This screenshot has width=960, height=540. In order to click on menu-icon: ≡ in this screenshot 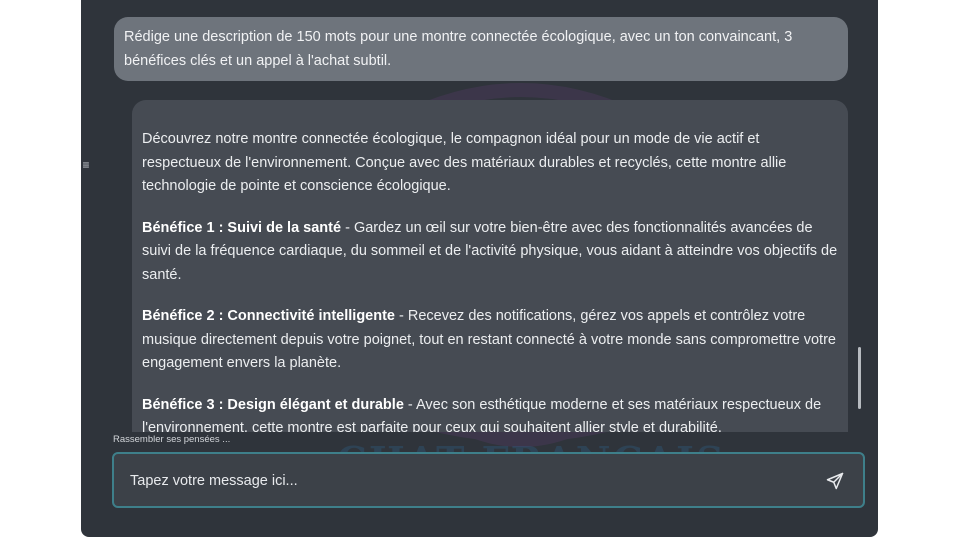, I will do `click(86, 165)`.